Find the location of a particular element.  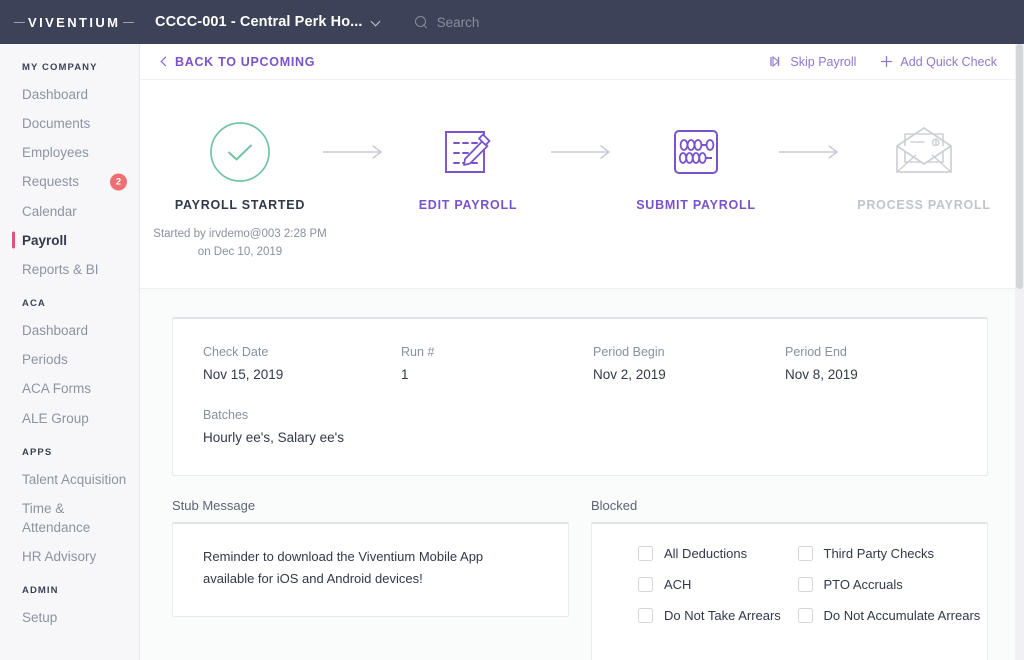

checkbox-ach: ACH is located at coordinates (718, 584).